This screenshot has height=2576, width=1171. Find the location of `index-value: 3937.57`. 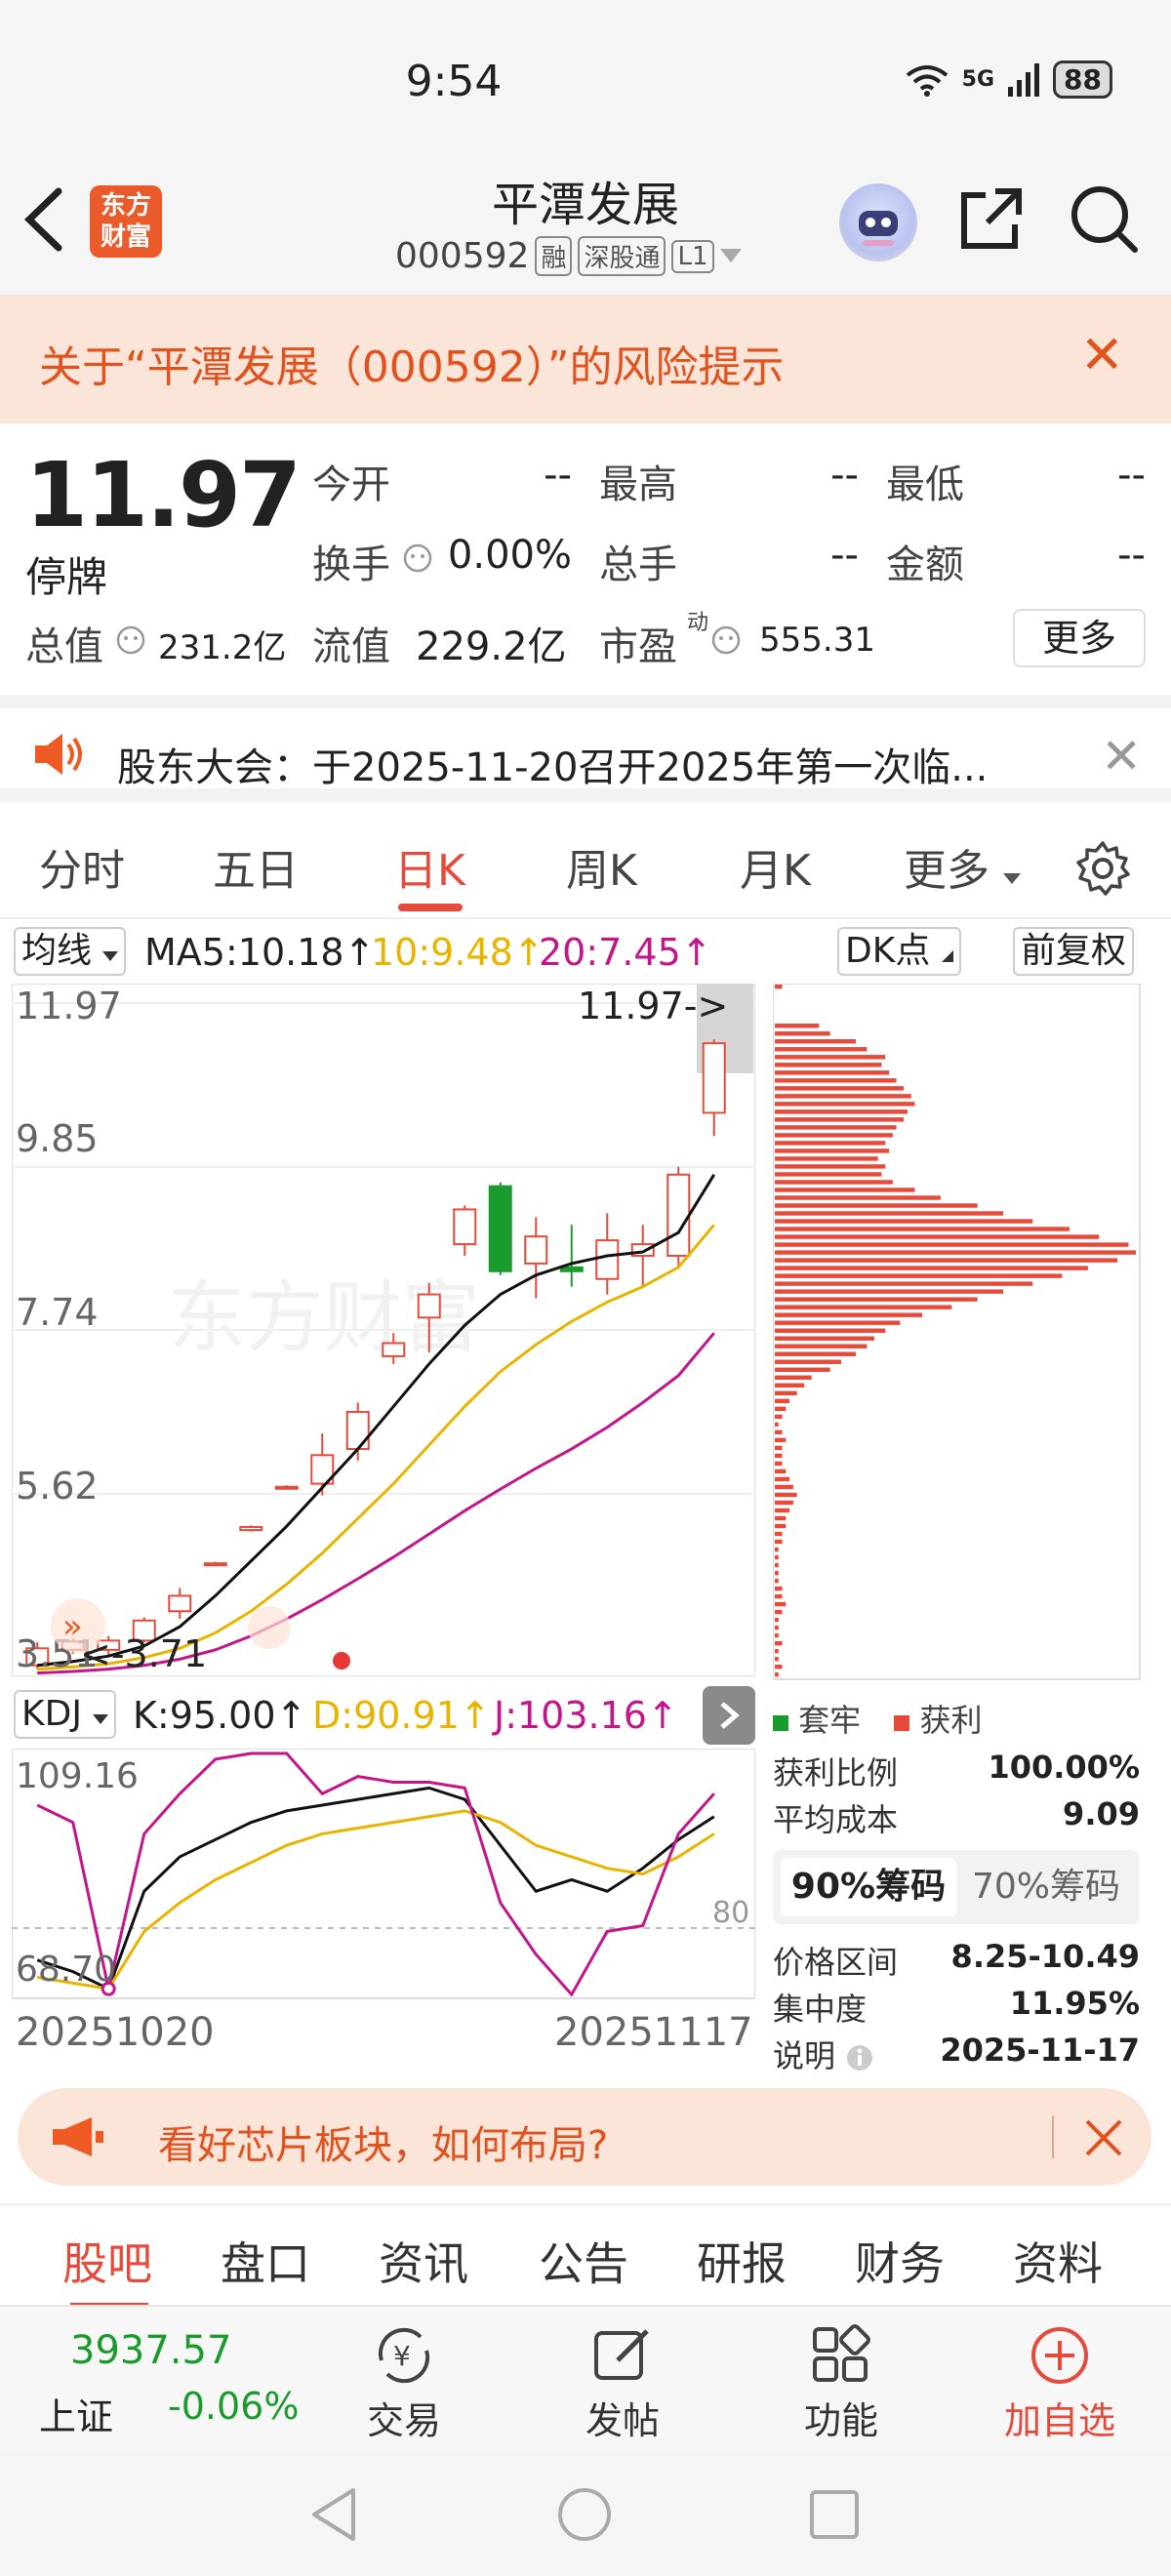

index-value: 3937.57 is located at coordinates (150, 2350).